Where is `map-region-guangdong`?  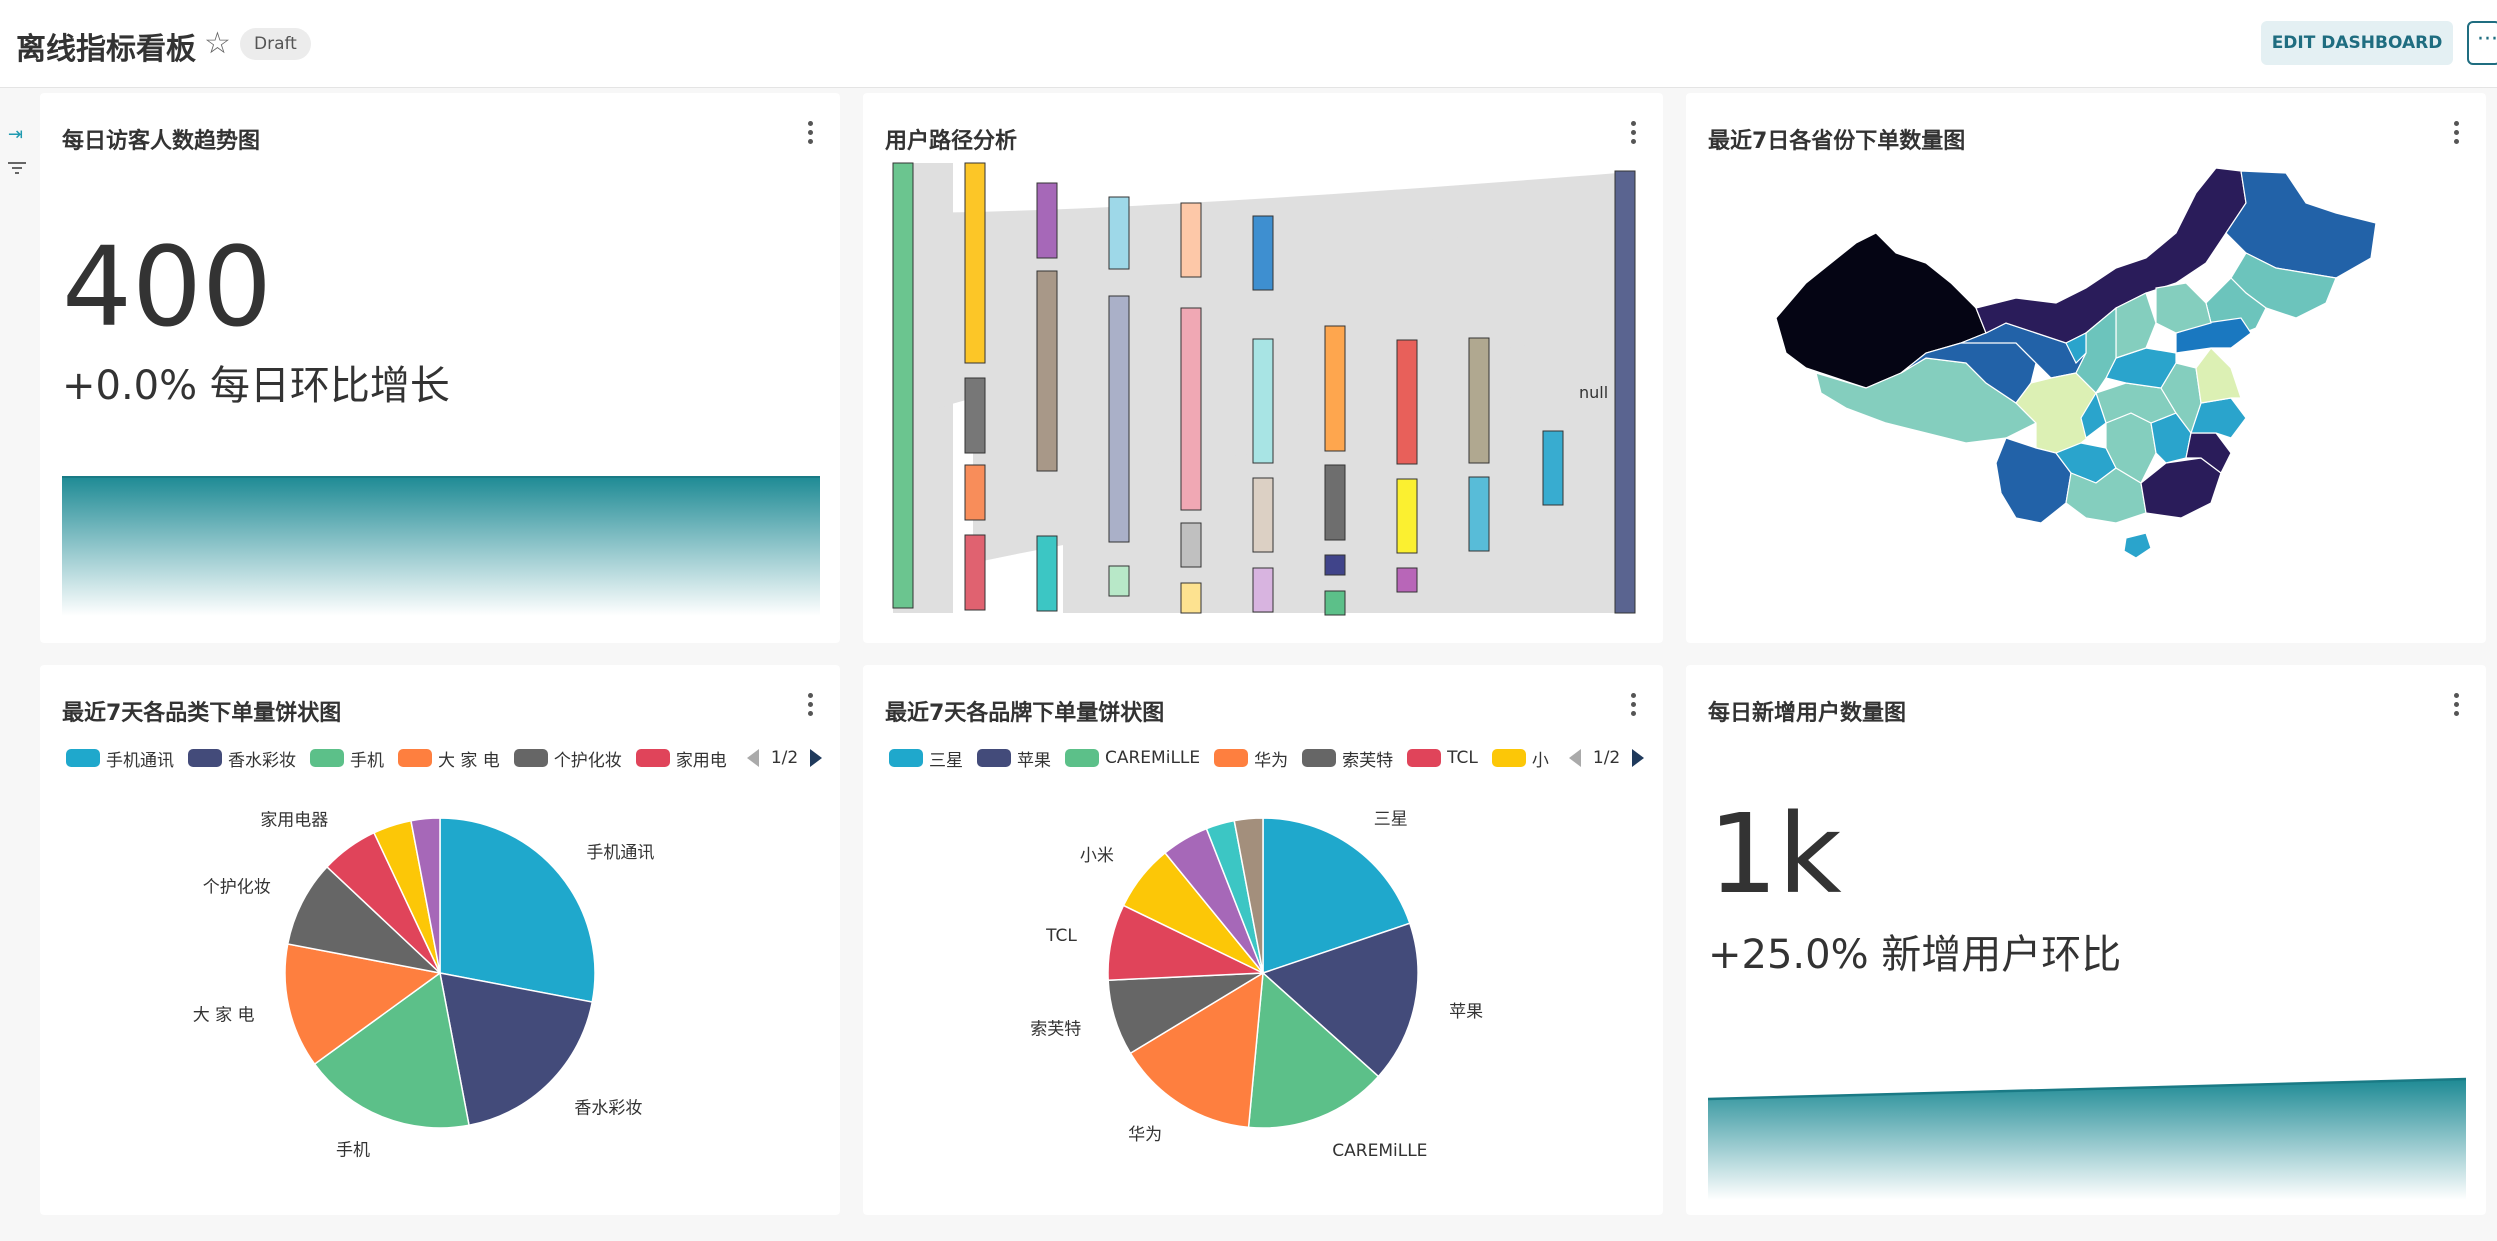
map-region-guangdong is located at coordinates (2181, 488).